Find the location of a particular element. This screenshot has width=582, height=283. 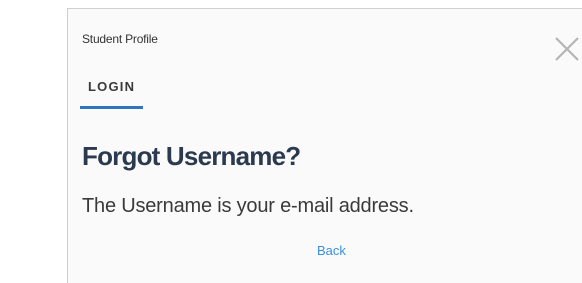

close-icon is located at coordinates (567, 49).